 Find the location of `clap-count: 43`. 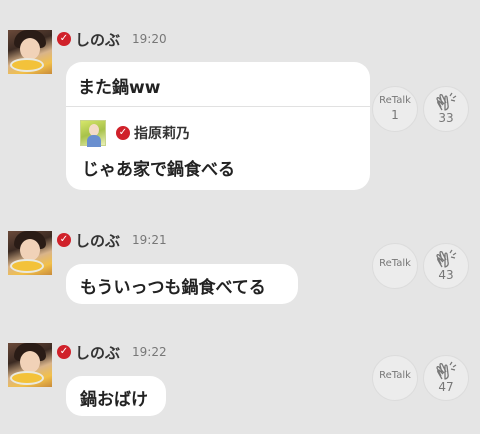

clap-count: 43 is located at coordinates (446, 275).